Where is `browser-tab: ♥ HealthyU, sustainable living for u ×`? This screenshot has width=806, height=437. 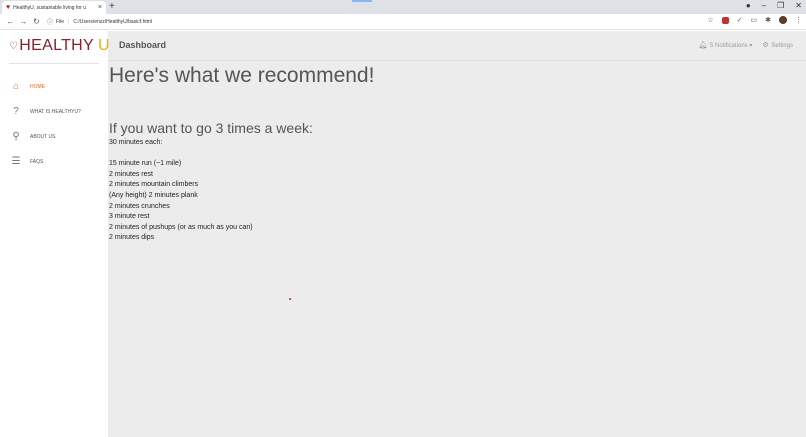 browser-tab: ♥ HealthyU, sustainable living for u × is located at coordinates (54, 7).